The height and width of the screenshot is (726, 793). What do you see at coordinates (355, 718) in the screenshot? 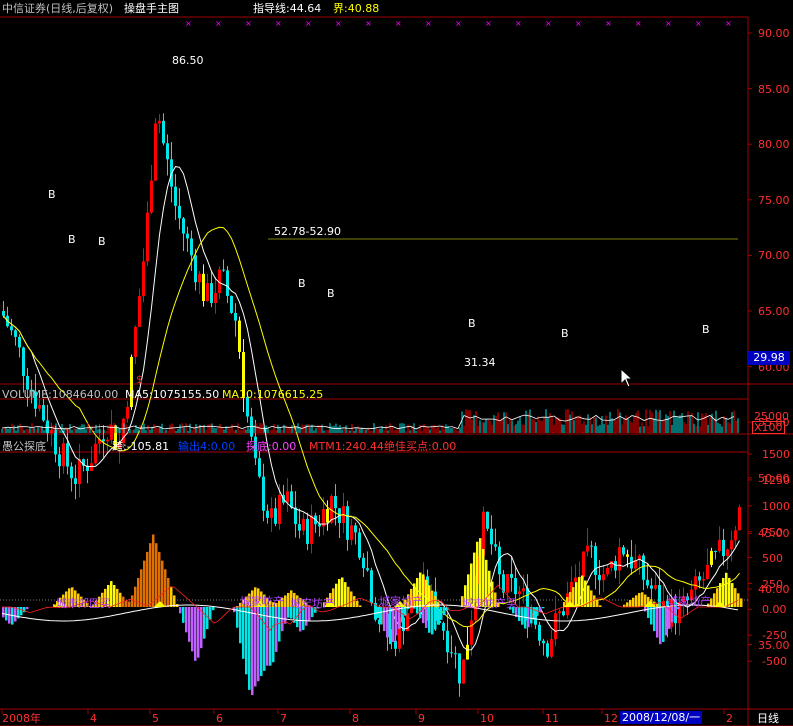
I see `date-tick-label: 8` at bounding box center [355, 718].